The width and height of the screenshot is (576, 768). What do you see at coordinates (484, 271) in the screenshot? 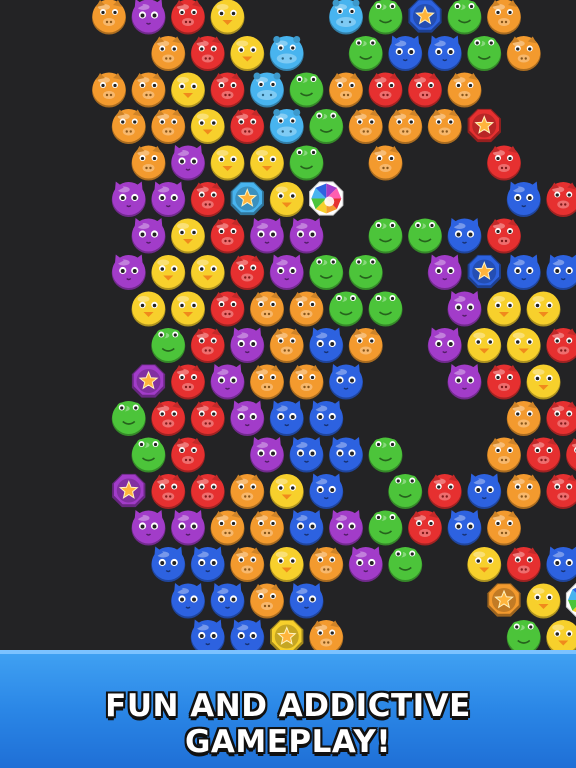
I see `blue-star-coin-bubble` at bounding box center [484, 271].